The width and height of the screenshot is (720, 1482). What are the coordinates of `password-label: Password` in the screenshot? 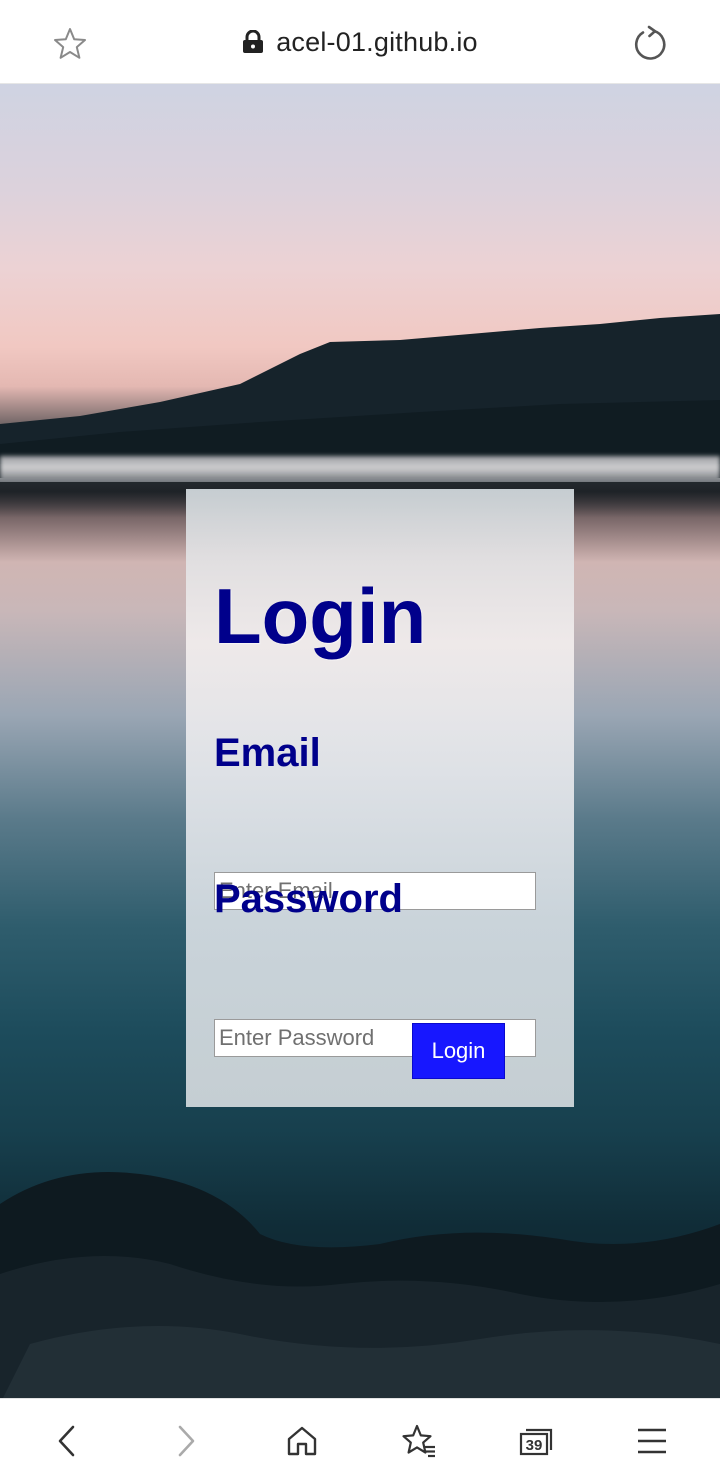 It's located at (308, 899).